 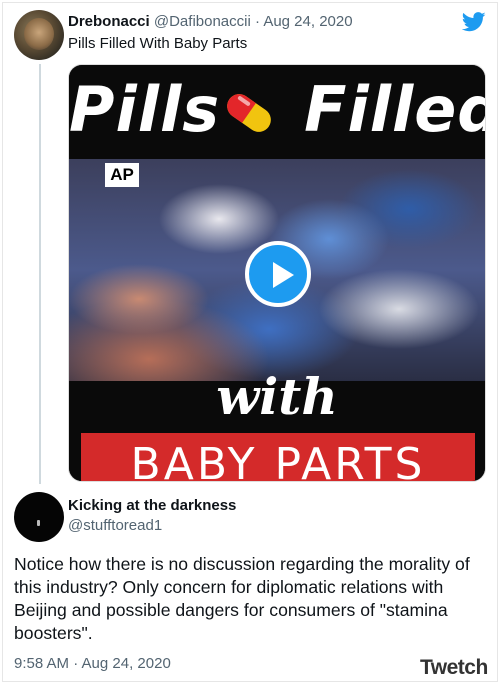 What do you see at coordinates (109, 21) in the screenshot?
I see `display-name: Drebonacci` at bounding box center [109, 21].